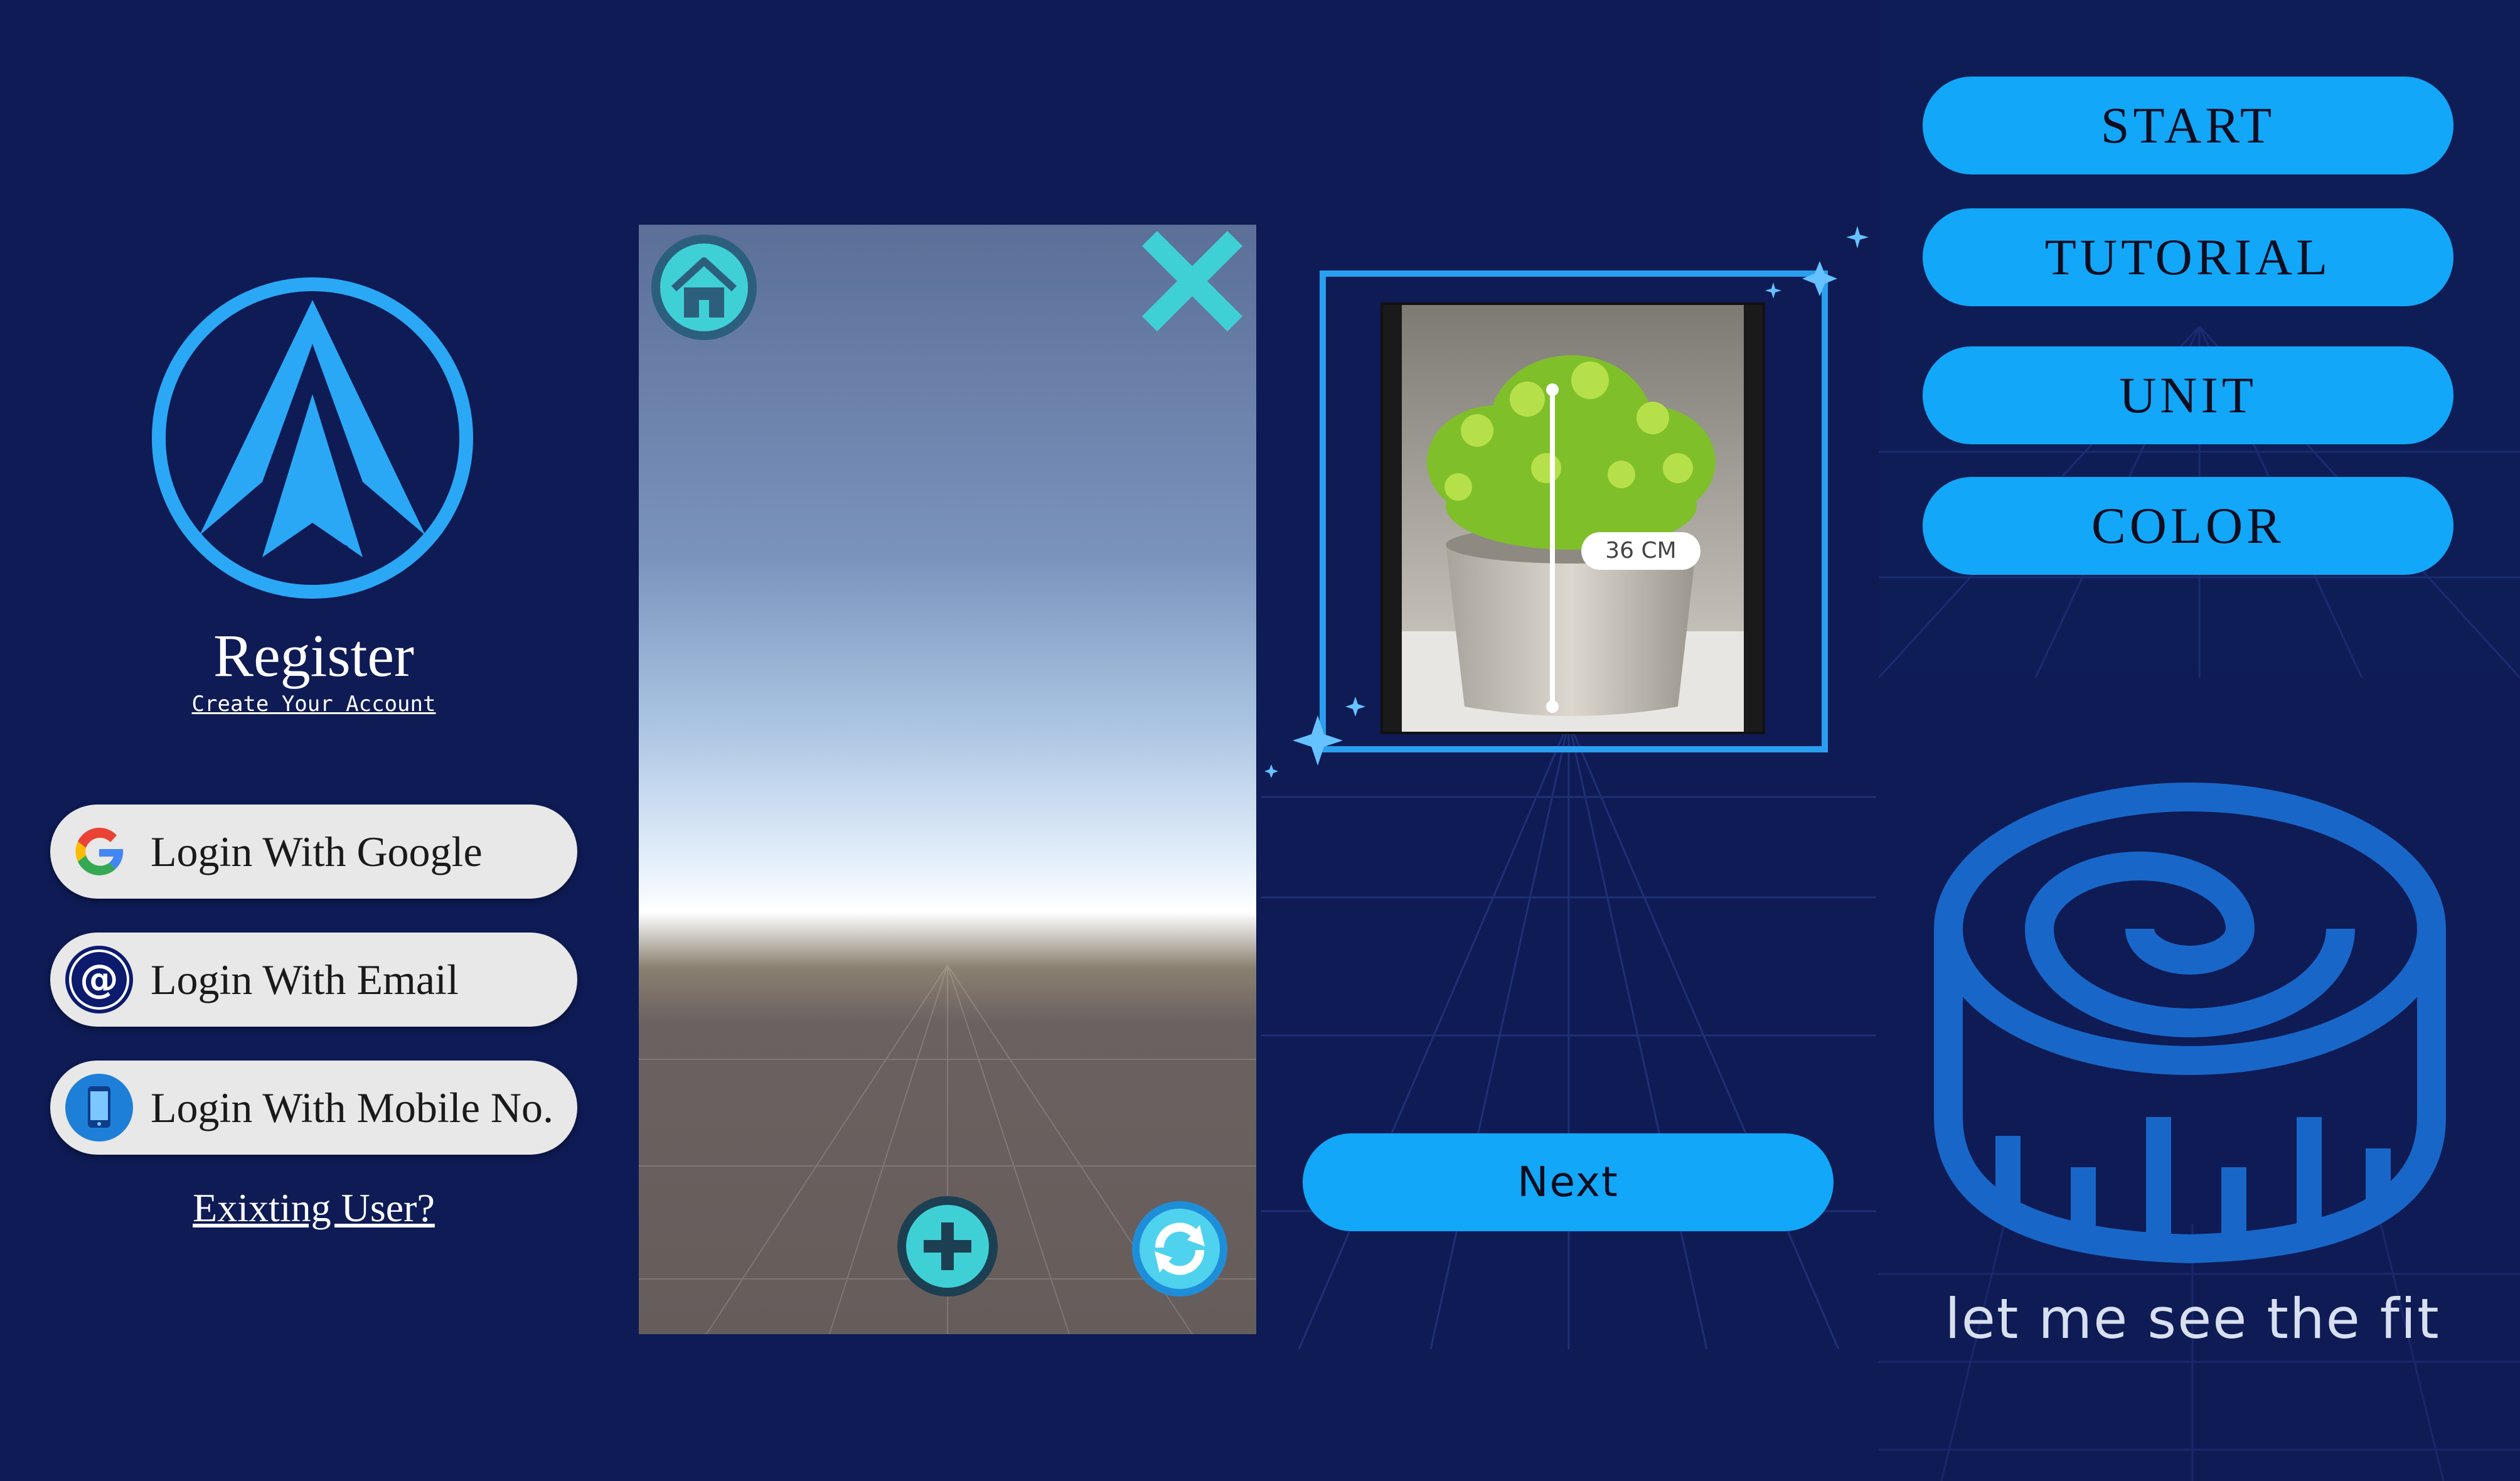 Image resolution: width=2520 pixels, height=1481 pixels. I want to click on register-subtitle: Create Your Account, so click(313, 704).